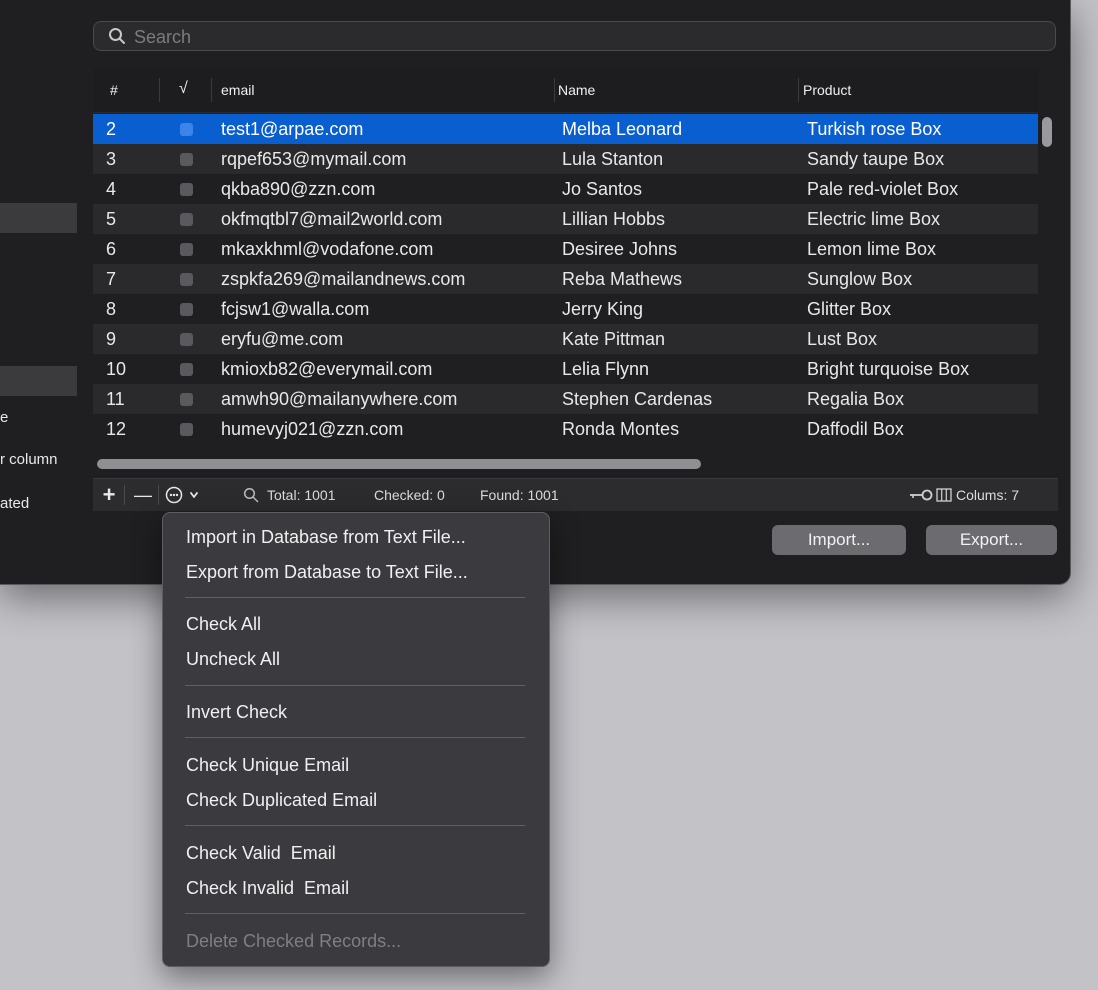 This screenshot has width=1098, height=990. Describe the element at coordinates (399, 464) in the screenshot. I see `horizontal-scrollbar-thumb` at that location.